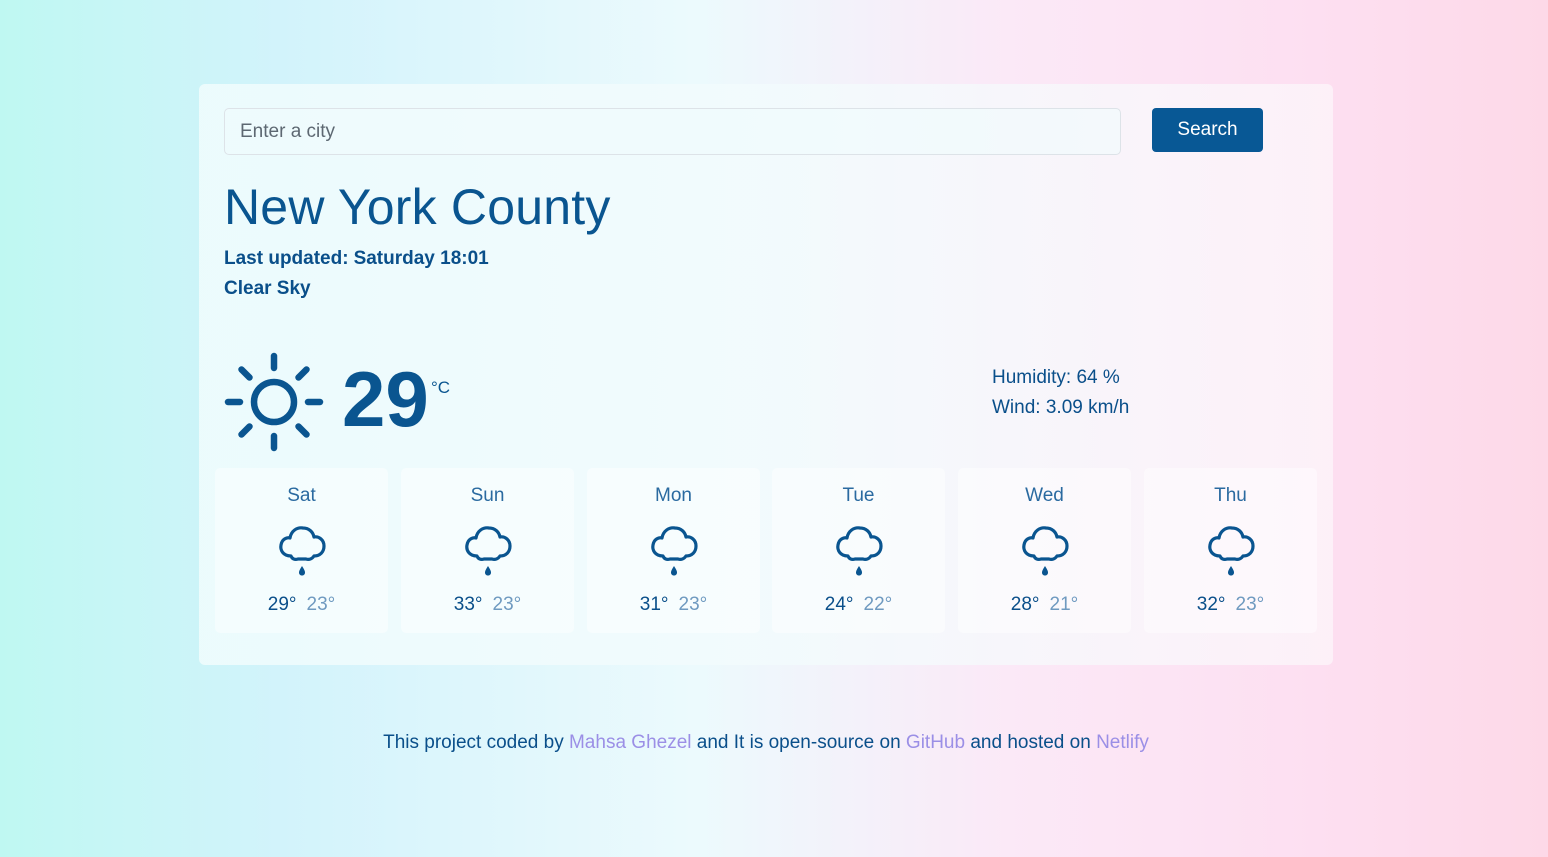  What do you see at coordinates (286, 258) in the screenshot?
I see `last-updated-label: Last updated:` at bounding box center [286, 258].